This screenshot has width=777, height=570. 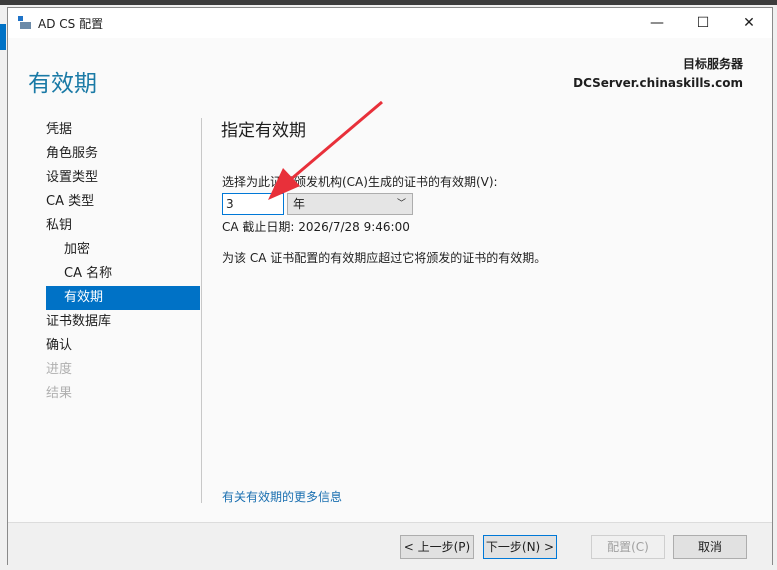 I want to click on annotation-arrow, so click(x=325, y=150).